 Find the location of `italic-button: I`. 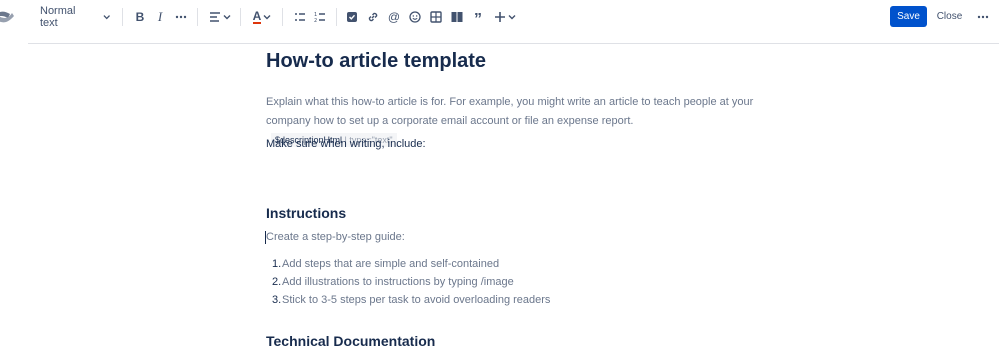

italic-button: I is located at coordinates (160, 17).